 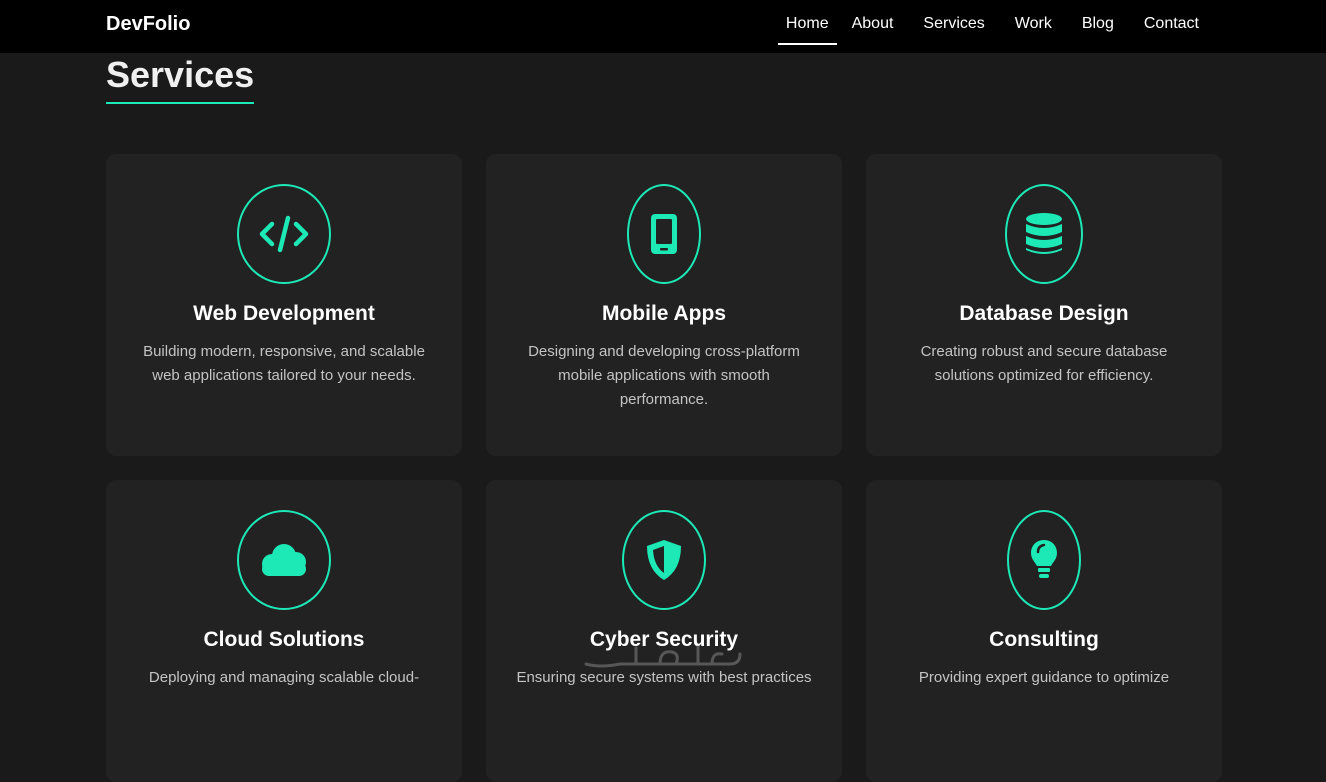 What do you see at coordinates (664, 234) in the screenshot?
I see `mobile-icon` at bounding box center [664, 234].